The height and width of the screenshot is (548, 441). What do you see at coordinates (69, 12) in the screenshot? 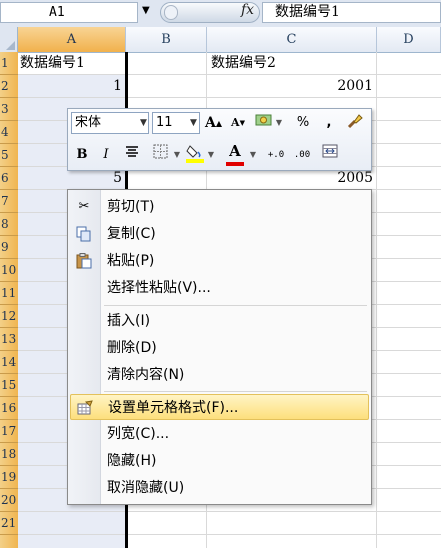
I see `name-box: A1` at bounding box center [69, 12].